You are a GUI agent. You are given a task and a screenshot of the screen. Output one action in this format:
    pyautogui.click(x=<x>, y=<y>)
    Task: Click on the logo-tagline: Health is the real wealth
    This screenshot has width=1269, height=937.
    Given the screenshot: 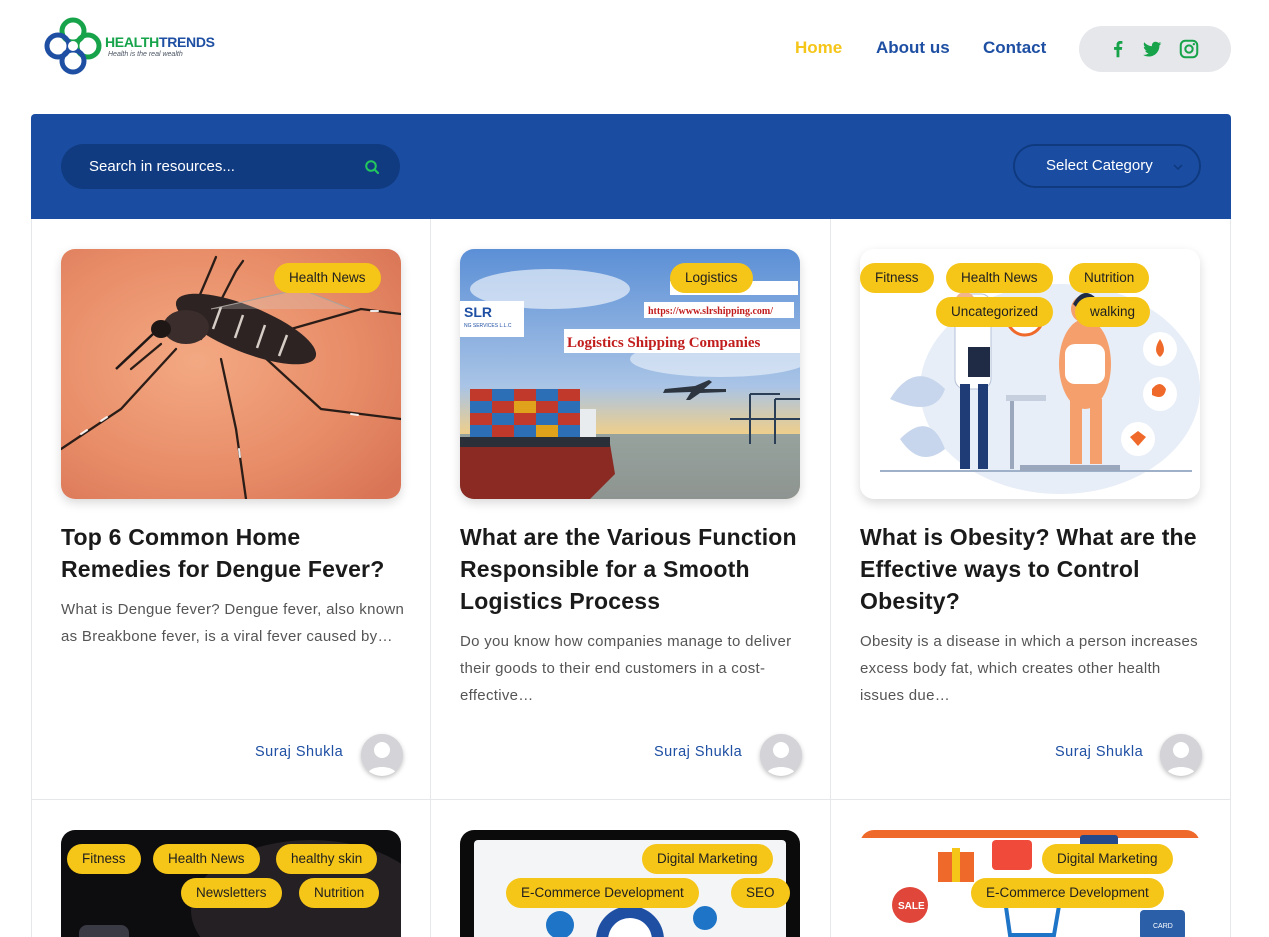 What is the action you would take?
    pyautogui.click(x=145, y=54)
    